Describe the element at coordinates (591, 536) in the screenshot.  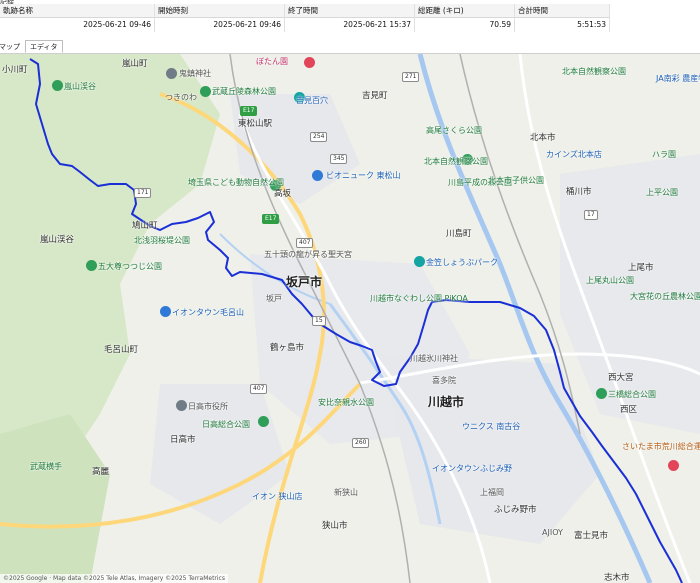
I see `label-fujimi: 富士見市` at that location.